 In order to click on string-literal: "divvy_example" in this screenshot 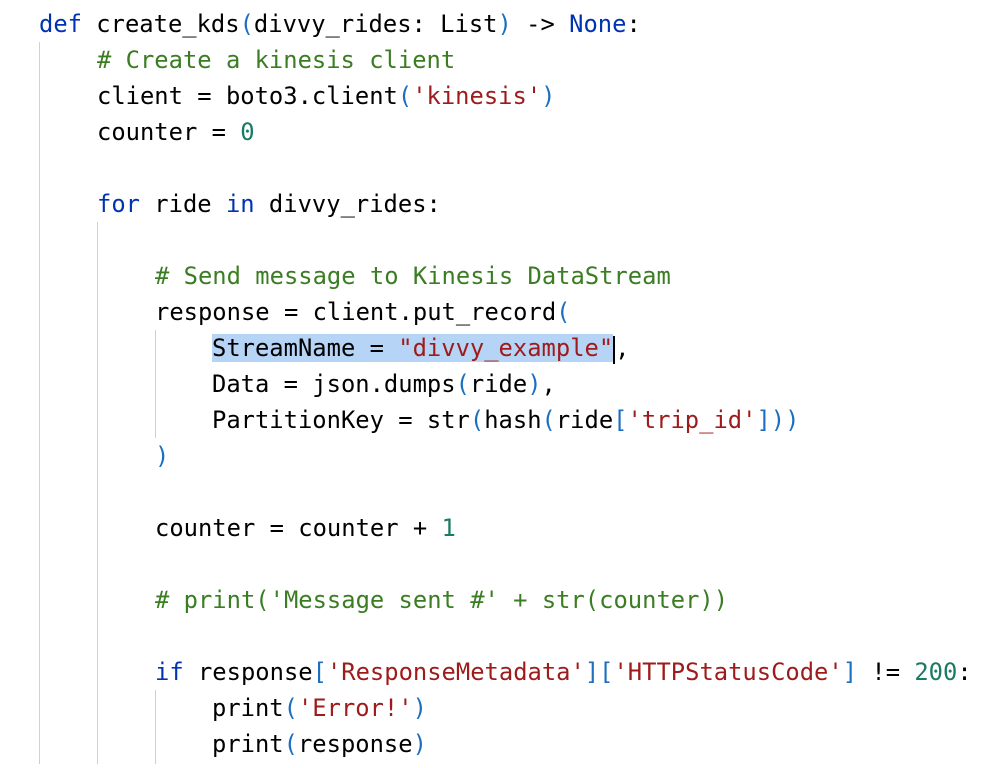, I will do `click(506, 348)`.